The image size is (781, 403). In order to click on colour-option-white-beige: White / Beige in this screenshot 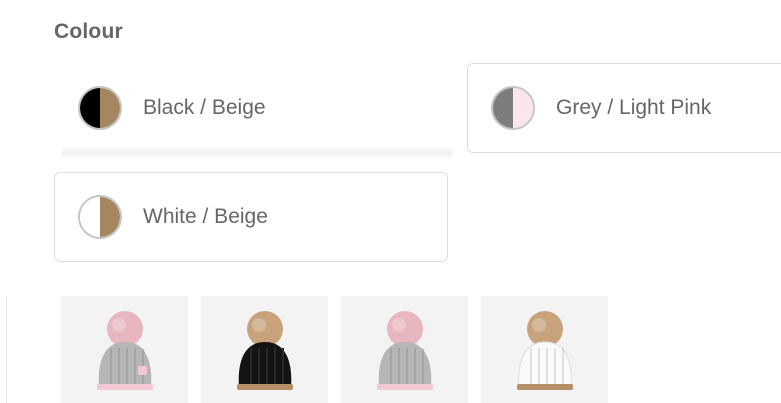, I will do `click(251, 217)`.